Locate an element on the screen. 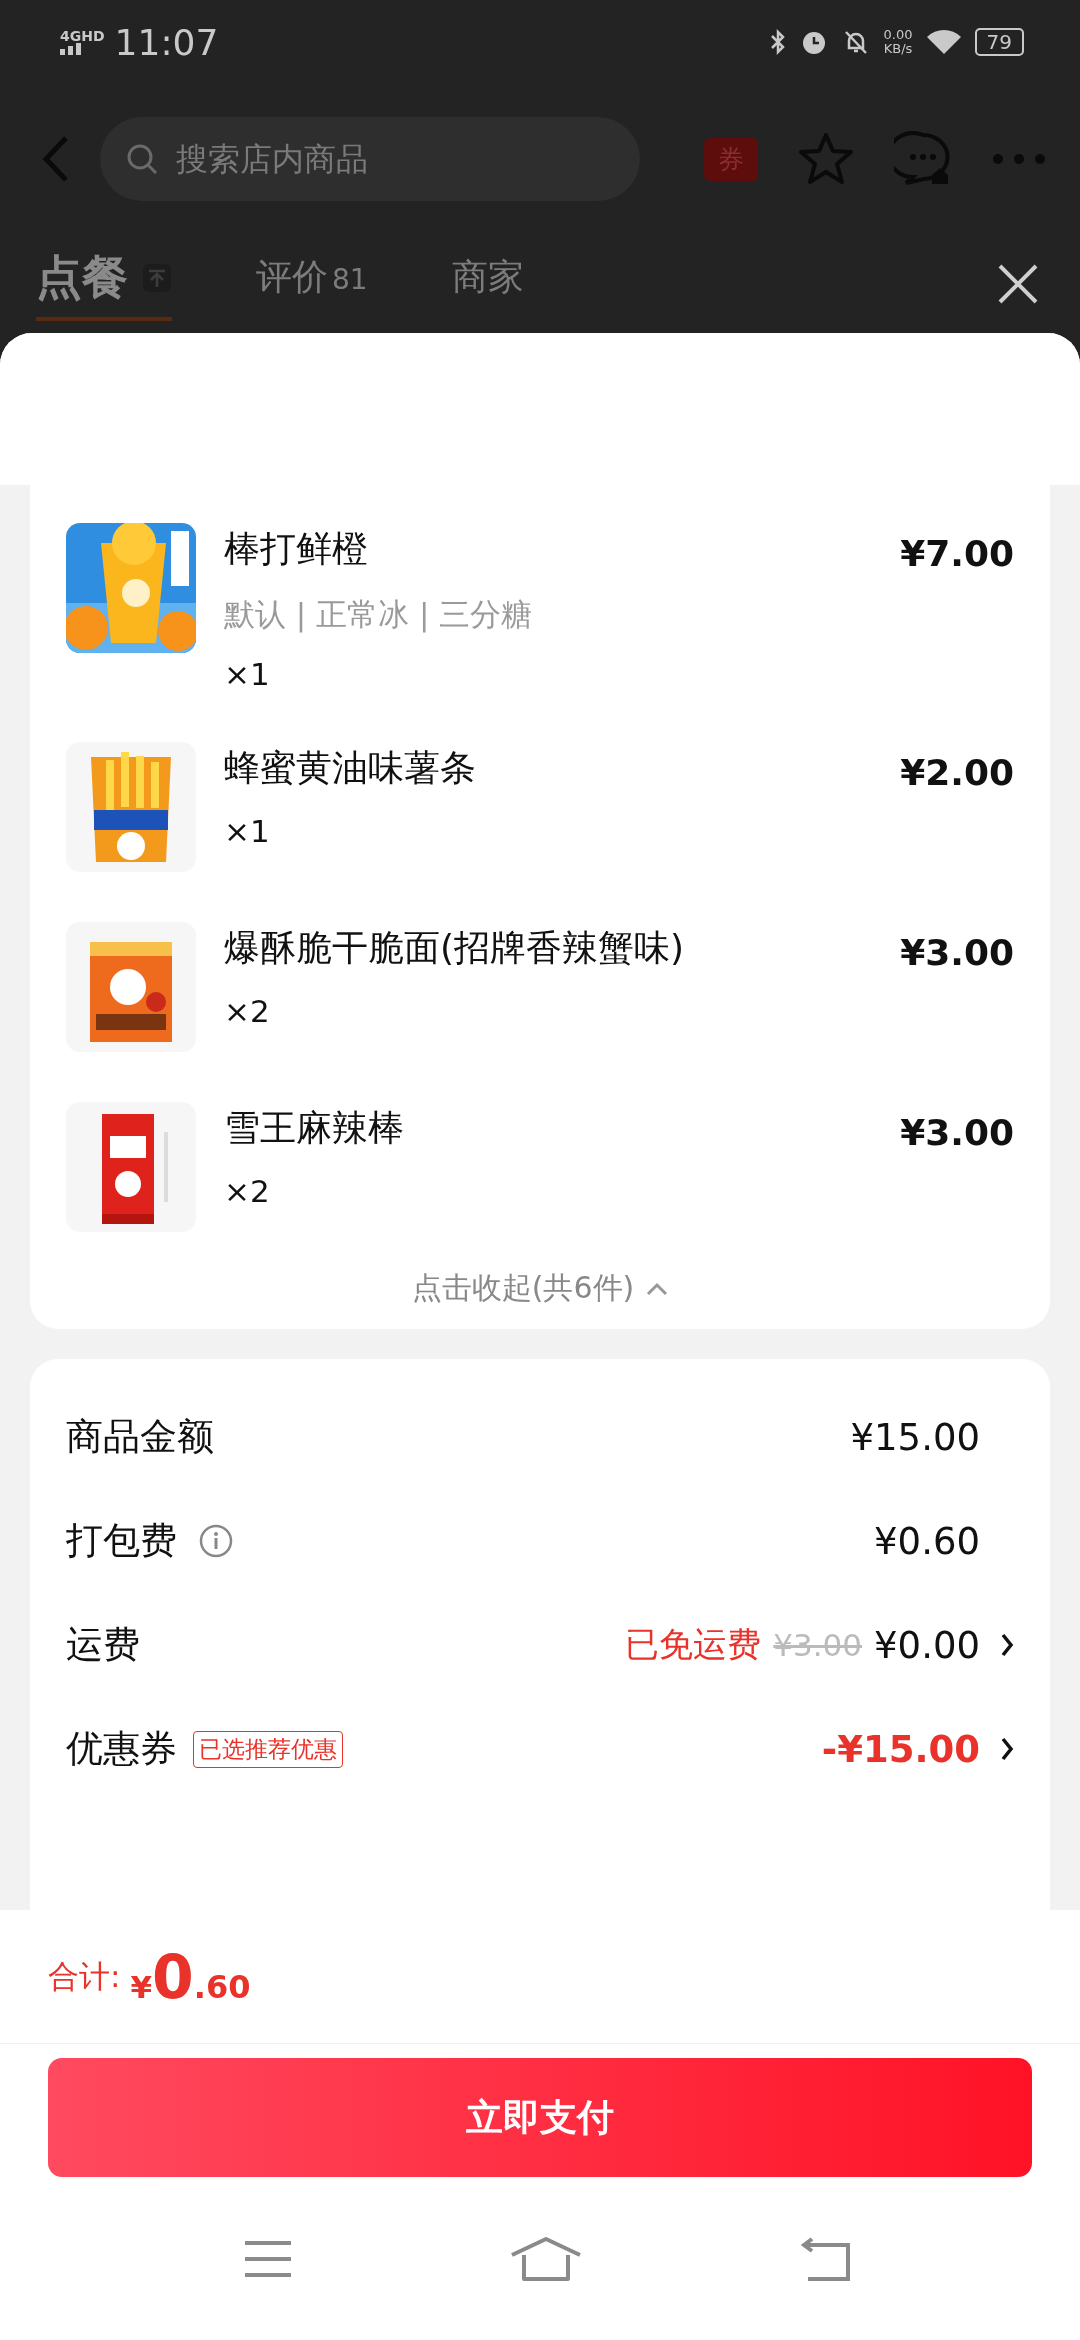 The image size is (1080, 2340). tab: 评价 81 is located at coordinates (312, 283).